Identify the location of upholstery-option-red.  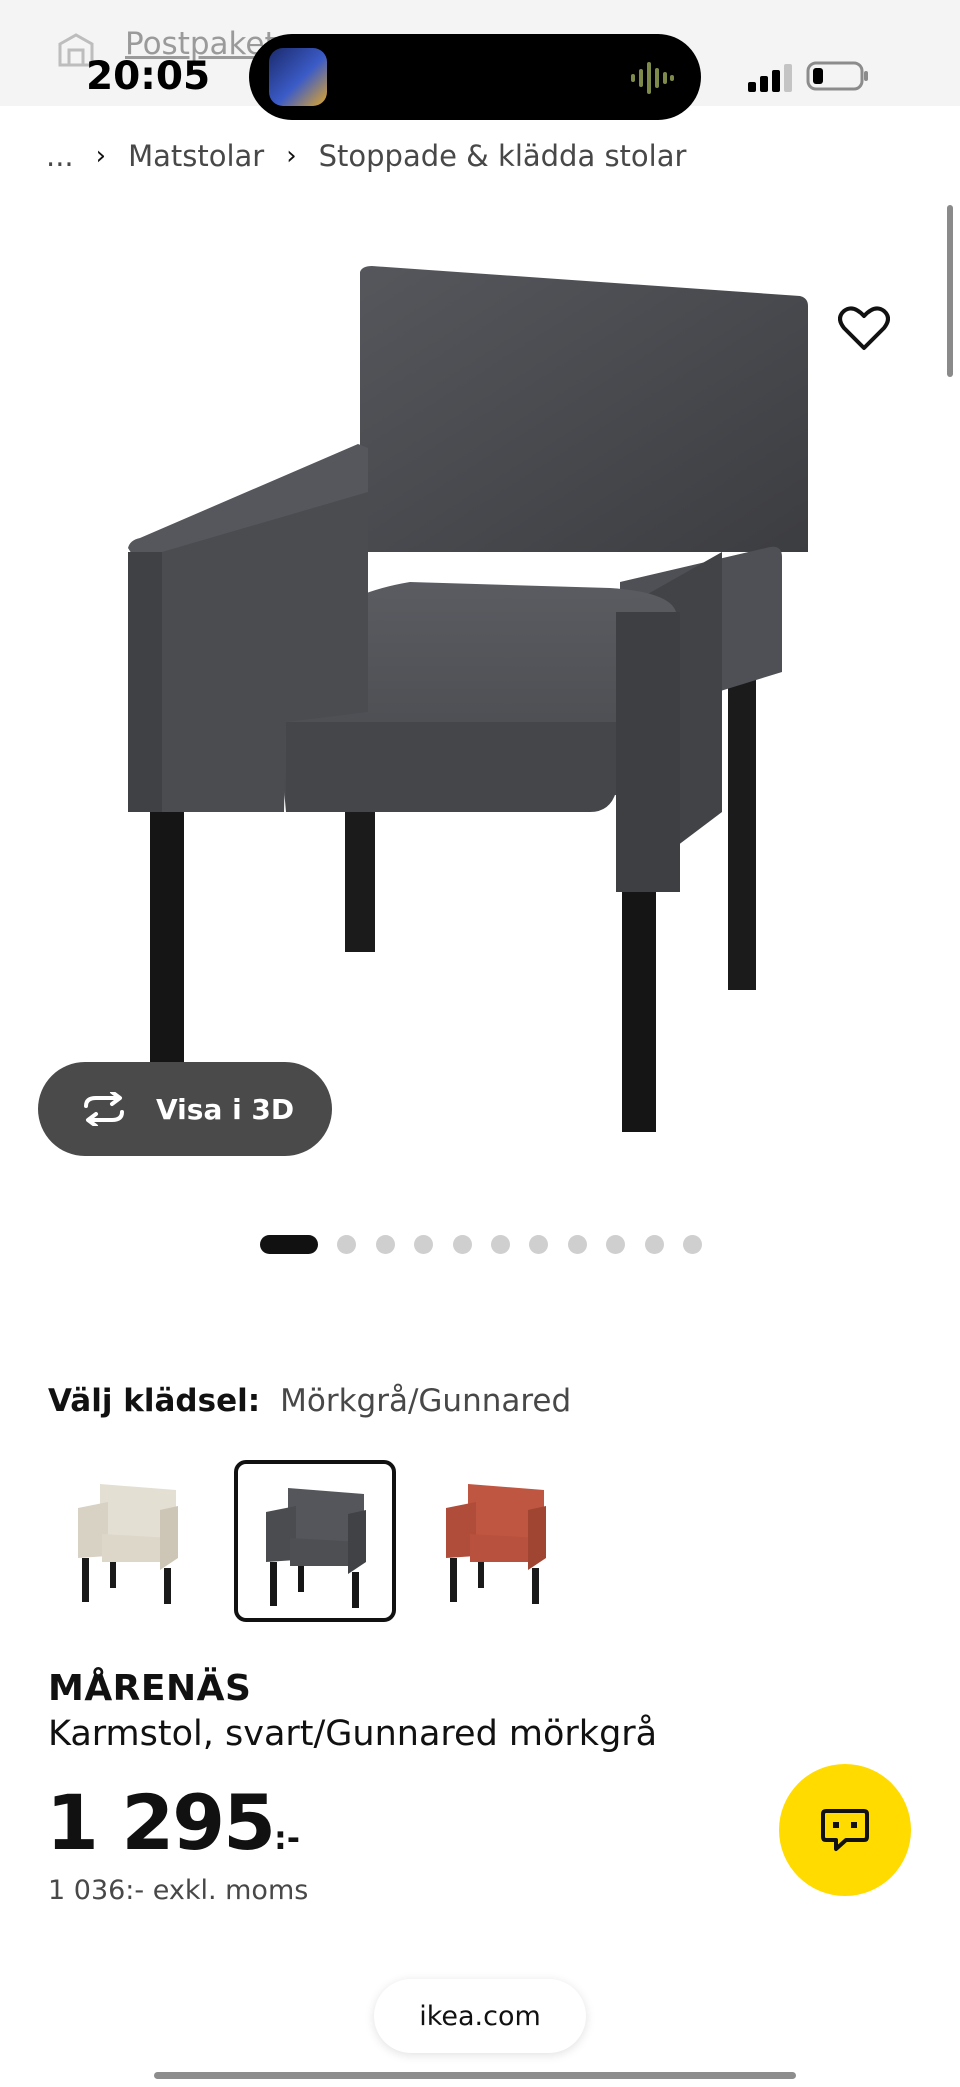
(499, 1541).